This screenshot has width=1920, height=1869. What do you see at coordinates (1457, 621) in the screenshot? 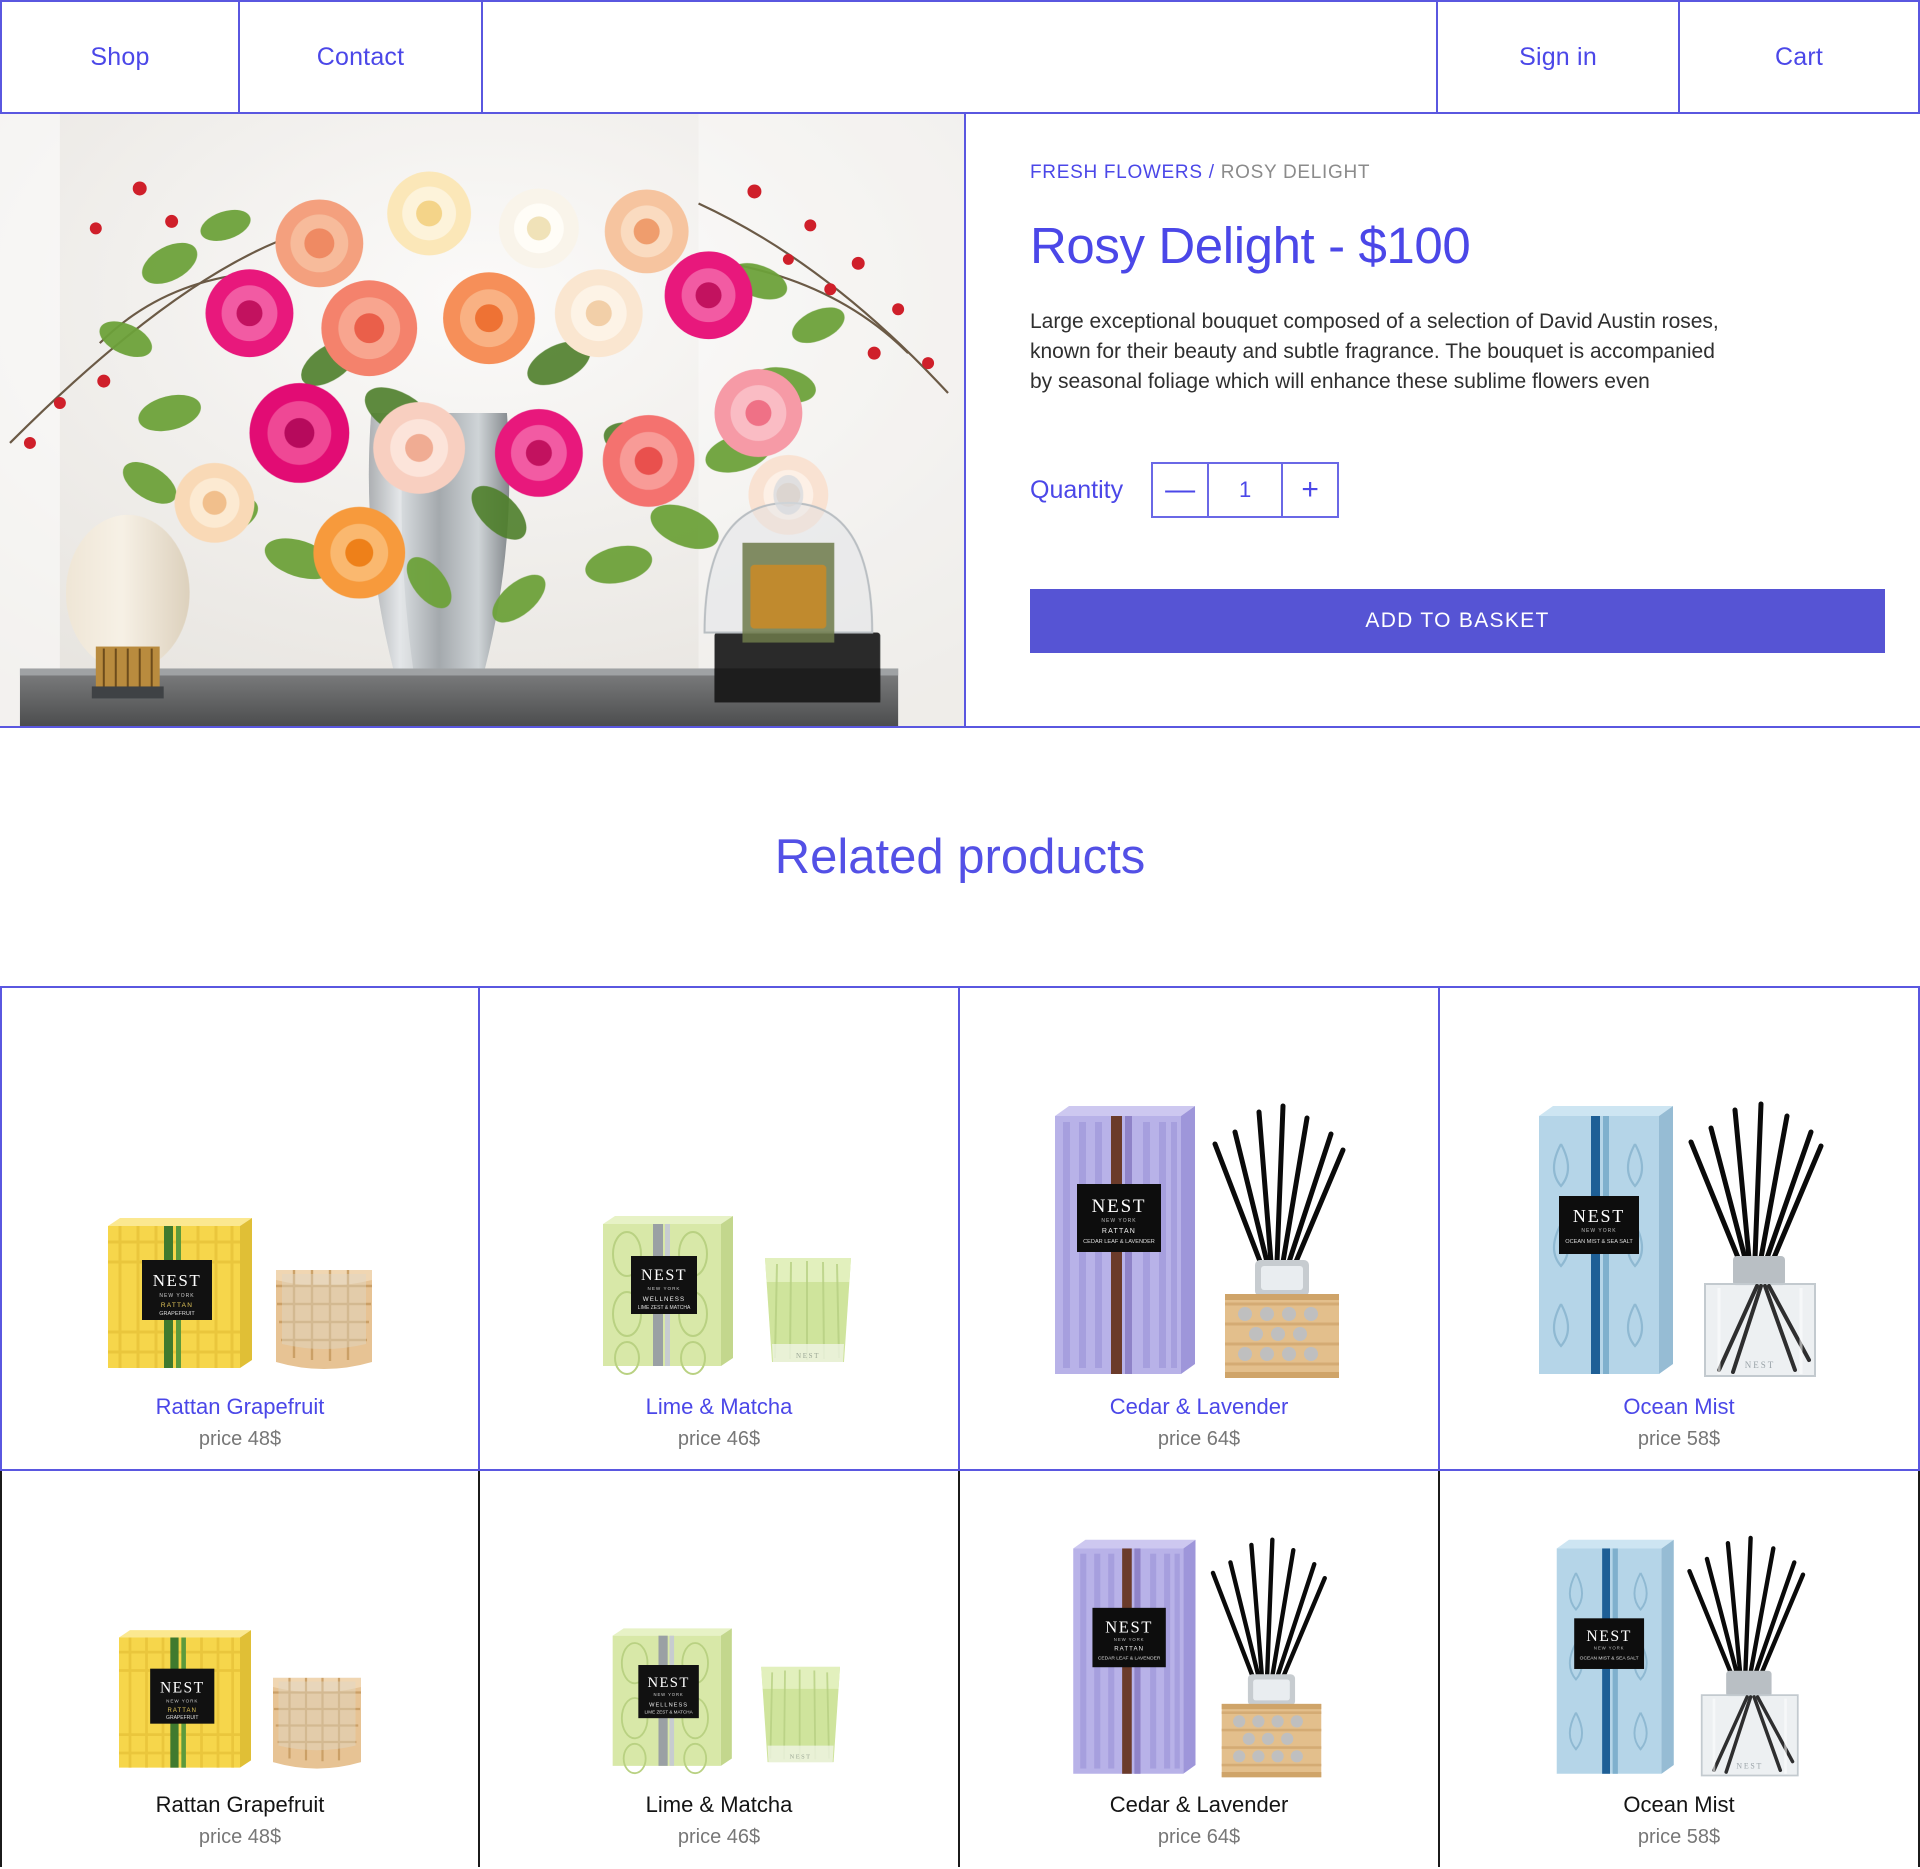
I see `add-to-basket-button: ADD TO BASKET` at bounding box center [1457, 621].